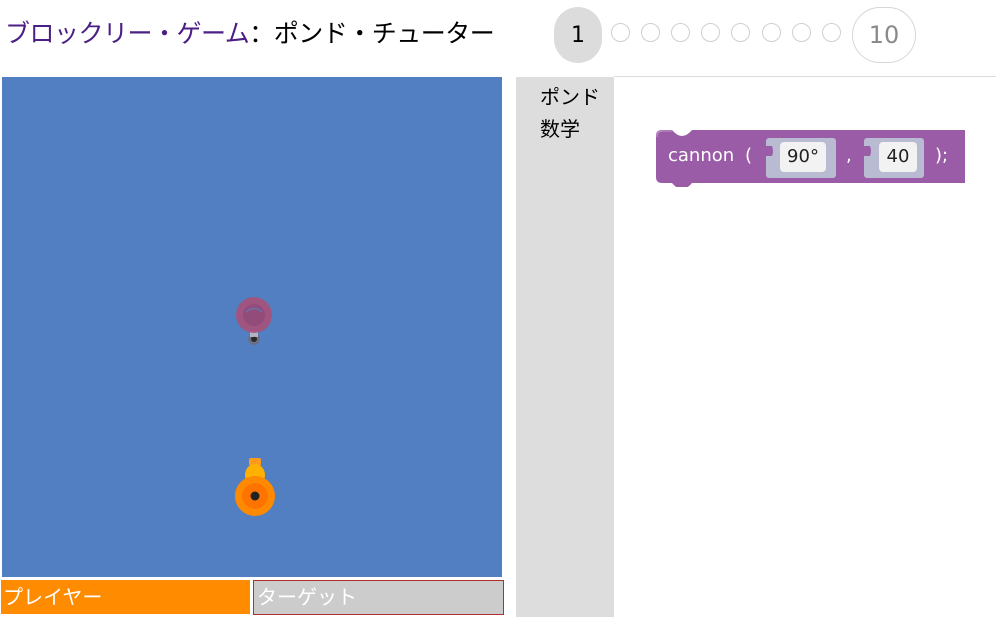 Image resolution: width=996 pixels, height=617 pixels. Describe the element at coordinates (578, 35) in the screenshot. I see `level-1-button: 1` at that location.